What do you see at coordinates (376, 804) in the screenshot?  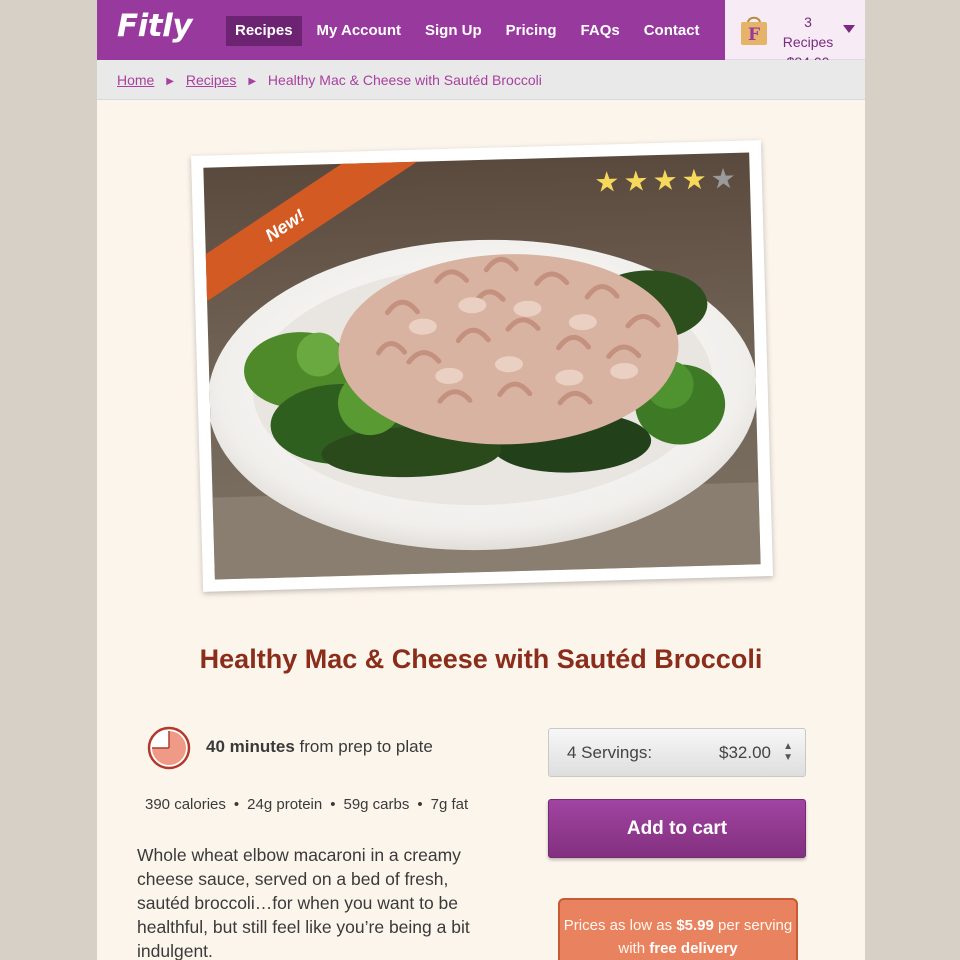 I see `nutrition-carbs: 59g carbs` at bounding box center [376, 804].